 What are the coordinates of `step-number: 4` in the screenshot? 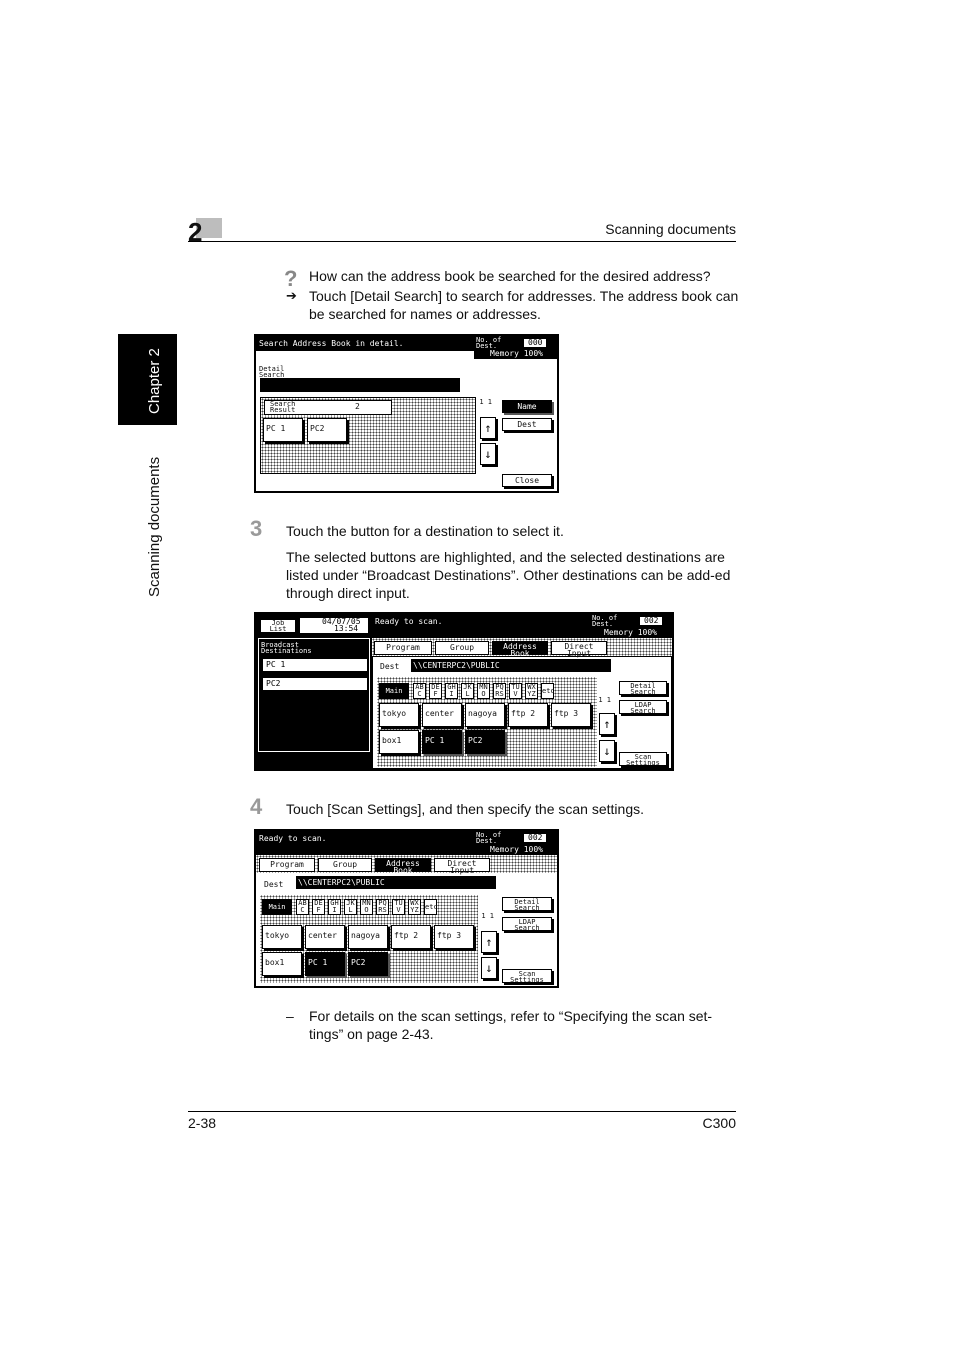 It's located at (256, 806).